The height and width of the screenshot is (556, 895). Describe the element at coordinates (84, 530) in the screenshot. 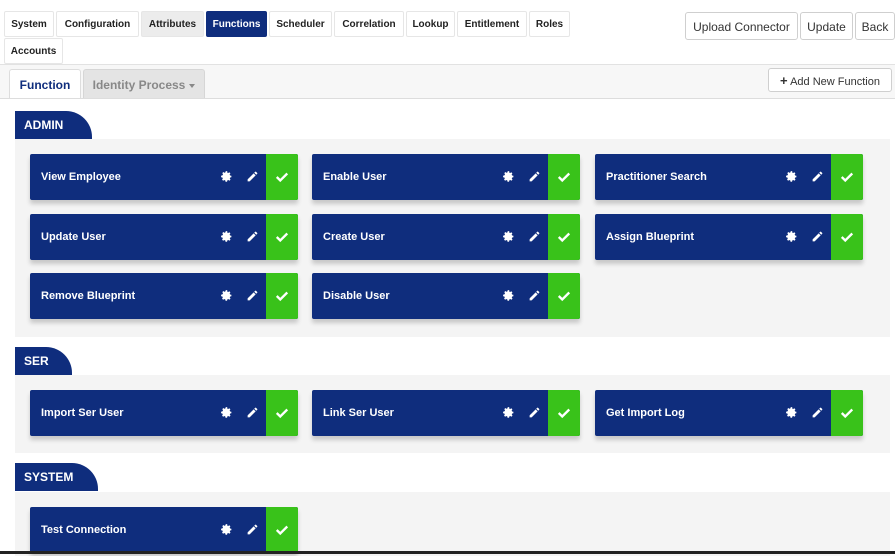

I see `function-name: Test Connection` at that location.